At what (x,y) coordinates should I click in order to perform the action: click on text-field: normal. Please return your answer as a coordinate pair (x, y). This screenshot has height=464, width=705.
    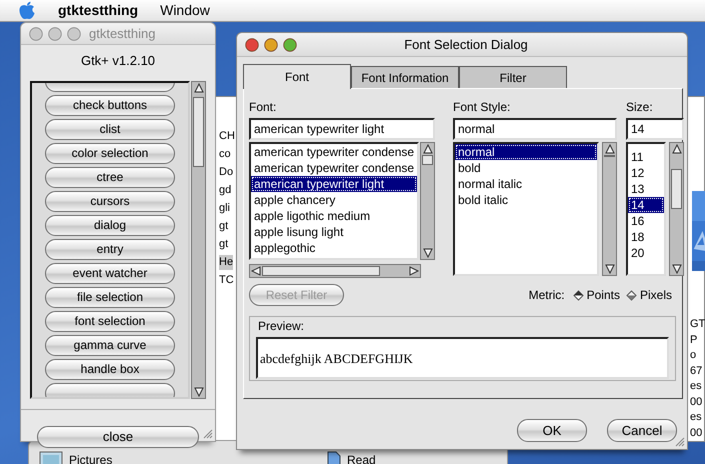
    Looking at the image, I should click on (535, 129).